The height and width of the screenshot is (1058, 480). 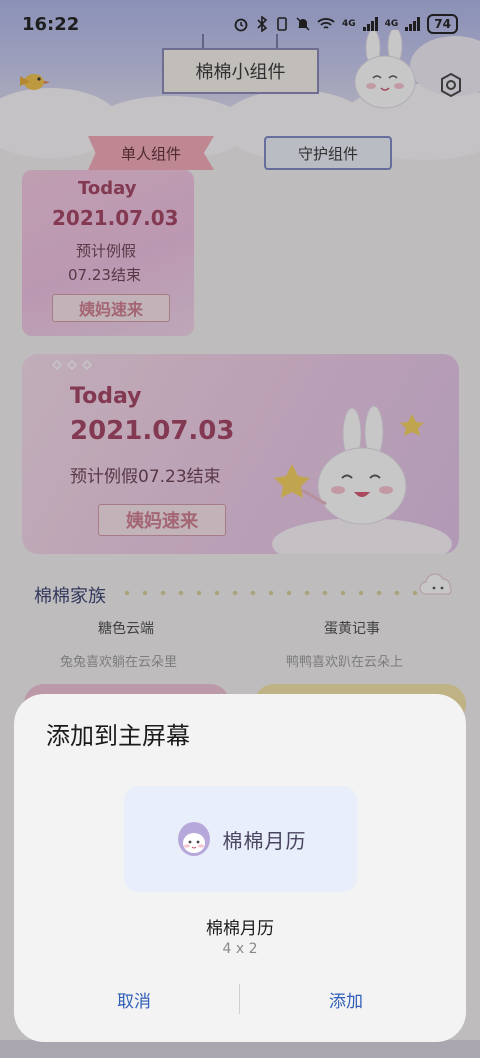 I want to click on widget-preview: 棉棉月历, so click(x=240, y=839).